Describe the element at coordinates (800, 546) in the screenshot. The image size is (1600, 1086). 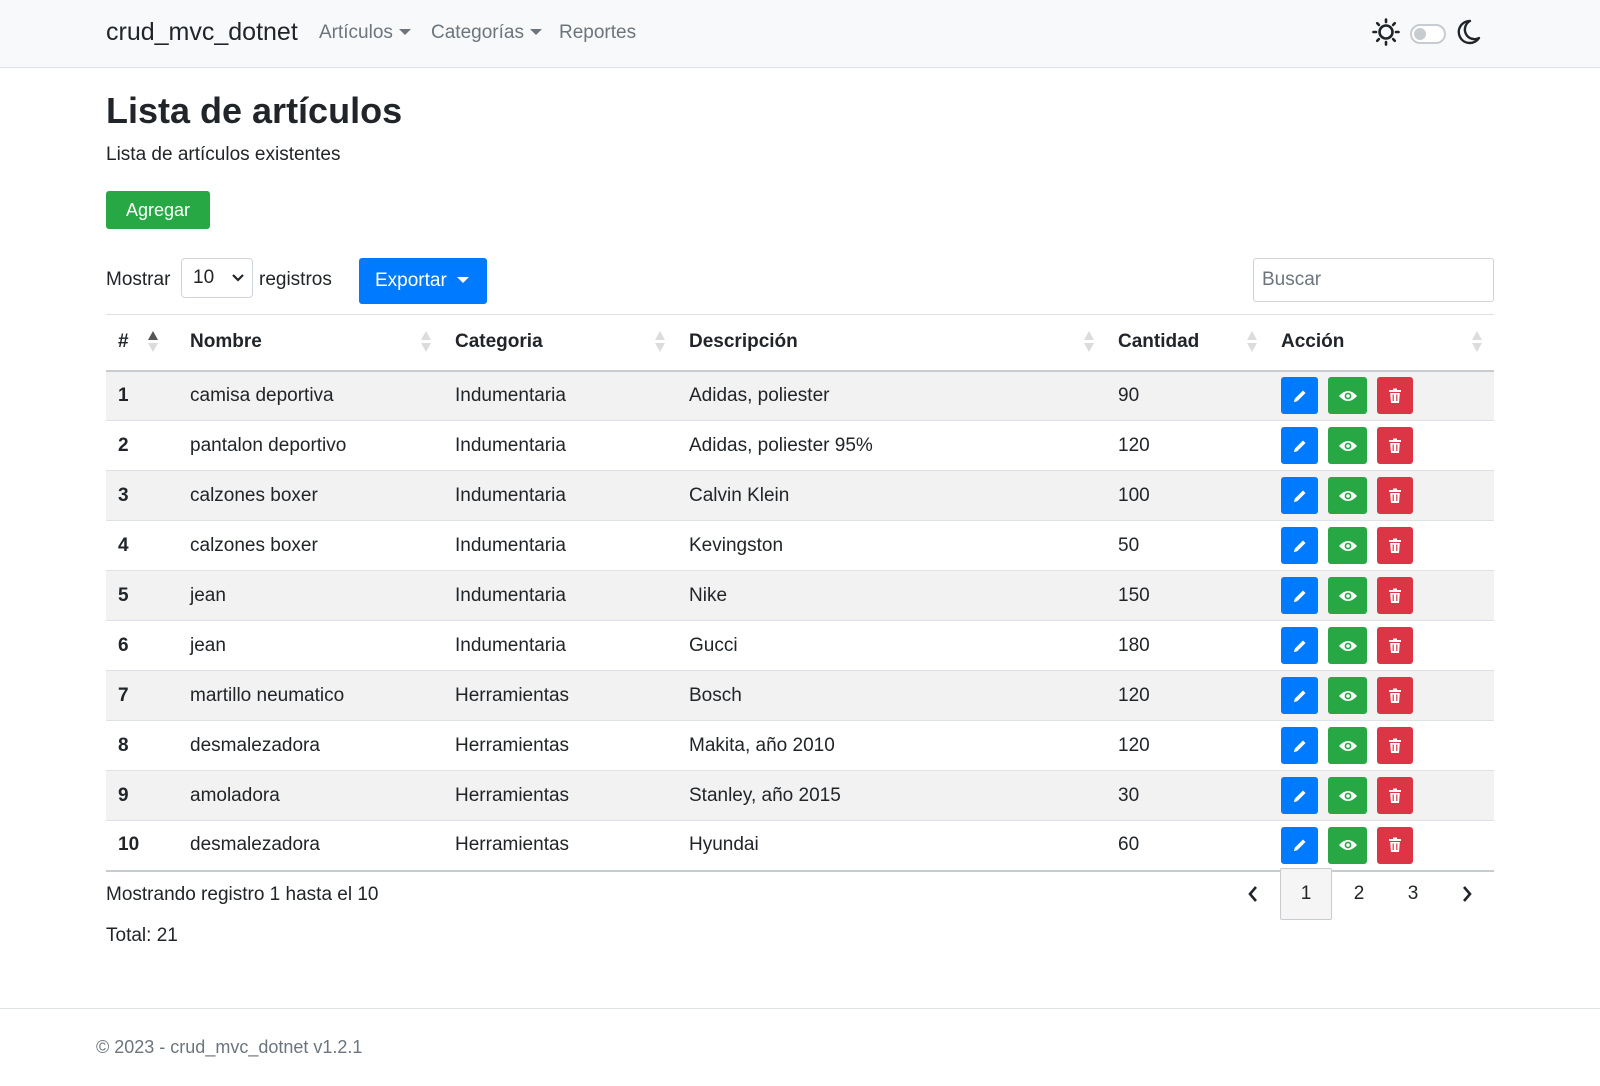
I see `table-row: 4 calzones boxer Indumentaria Kevingston 50` at that location.